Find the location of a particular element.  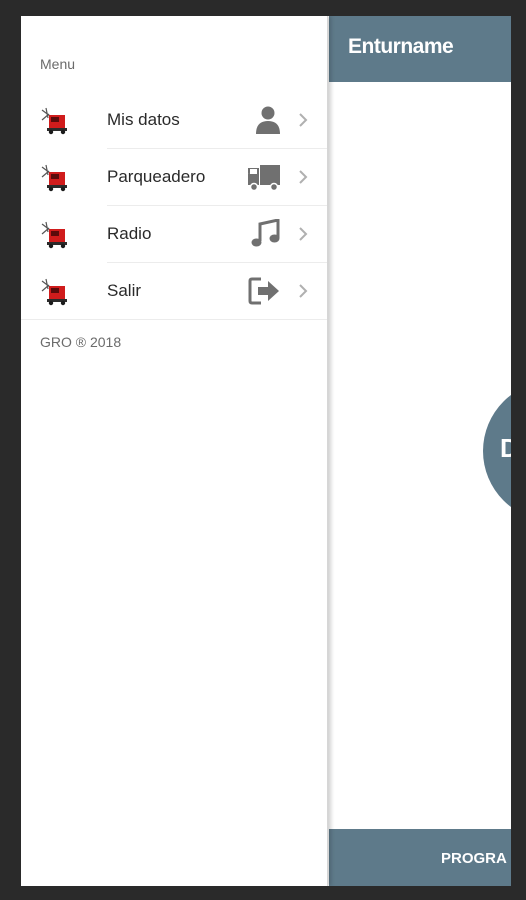

menu-list: Mis datos Parqueadero Radio Salir is located at coordinates (174, 206).